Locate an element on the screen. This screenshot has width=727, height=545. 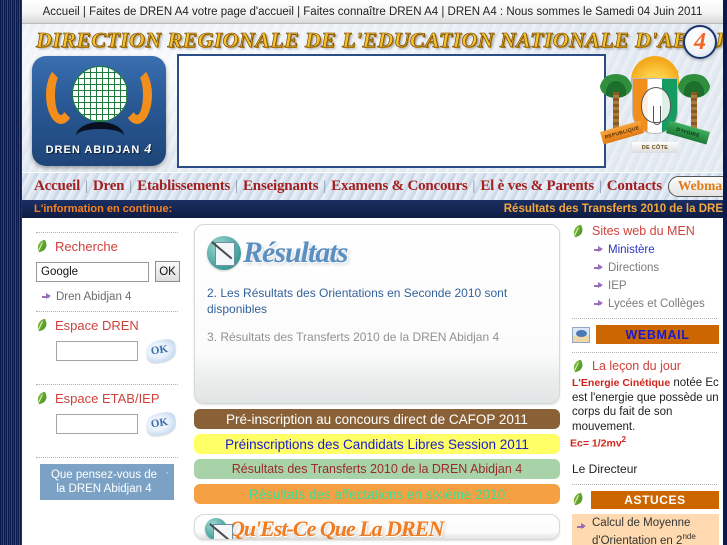
results-title: Résultats is located at coordinates (295, 252).